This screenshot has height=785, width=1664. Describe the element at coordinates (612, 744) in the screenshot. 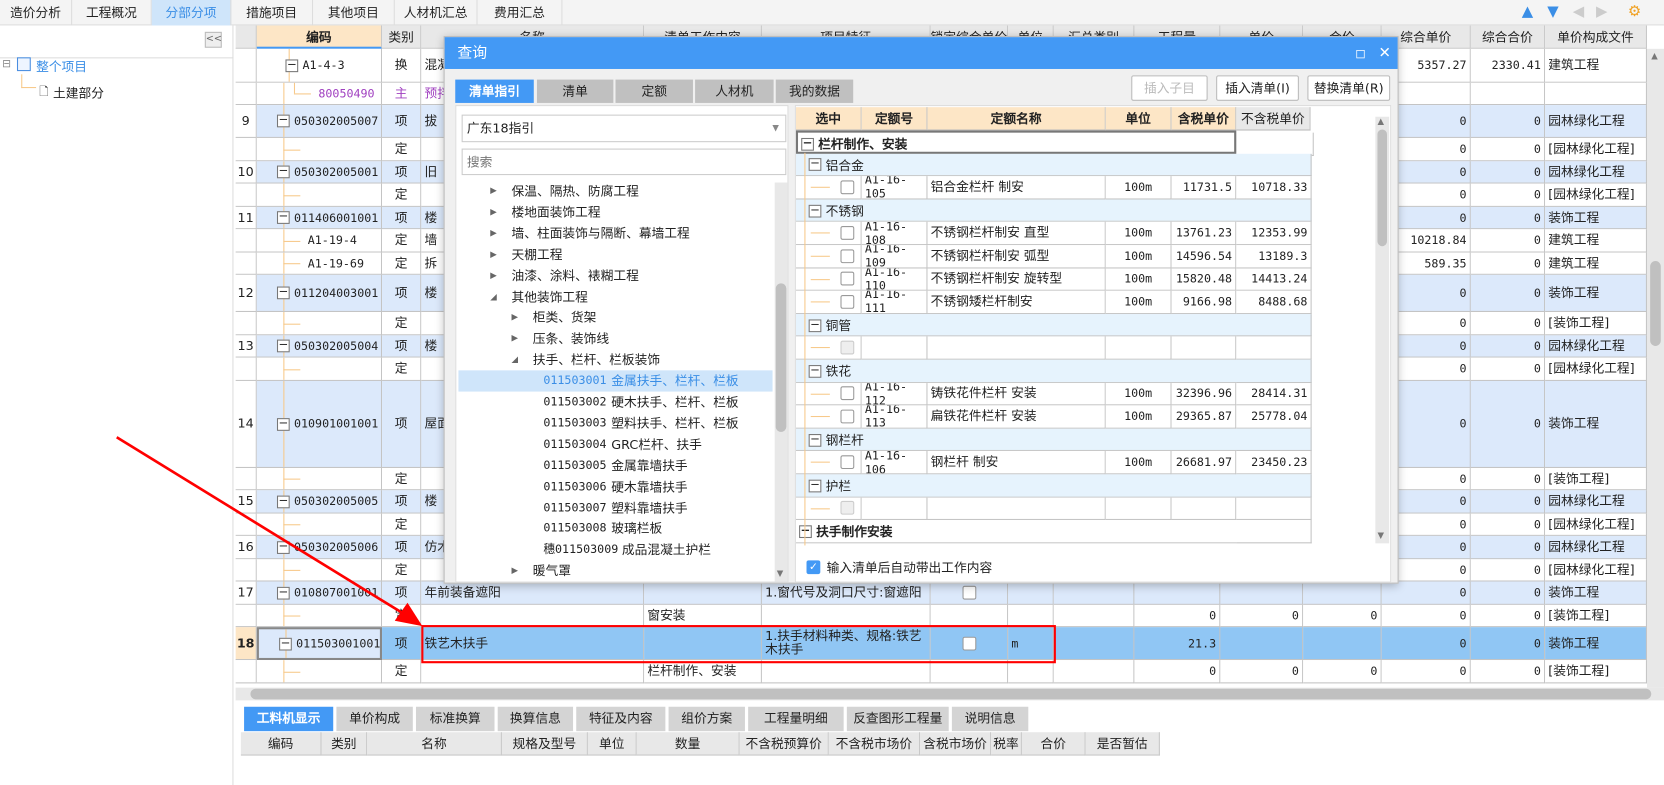

I see `bottom-column-header: 单位` at that location.